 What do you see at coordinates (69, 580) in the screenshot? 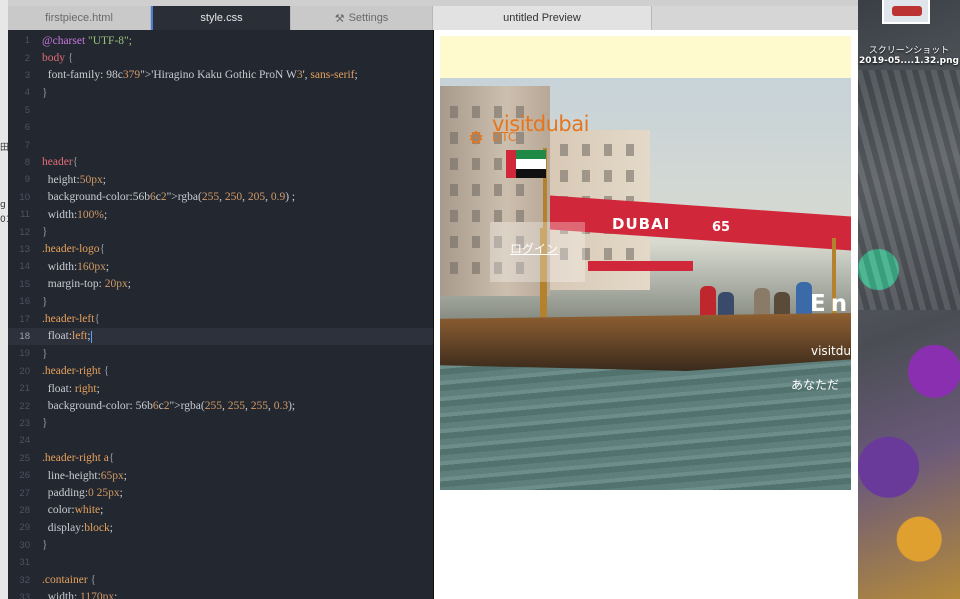
I see `code-text: .container {` at bounding box center [69, 580].